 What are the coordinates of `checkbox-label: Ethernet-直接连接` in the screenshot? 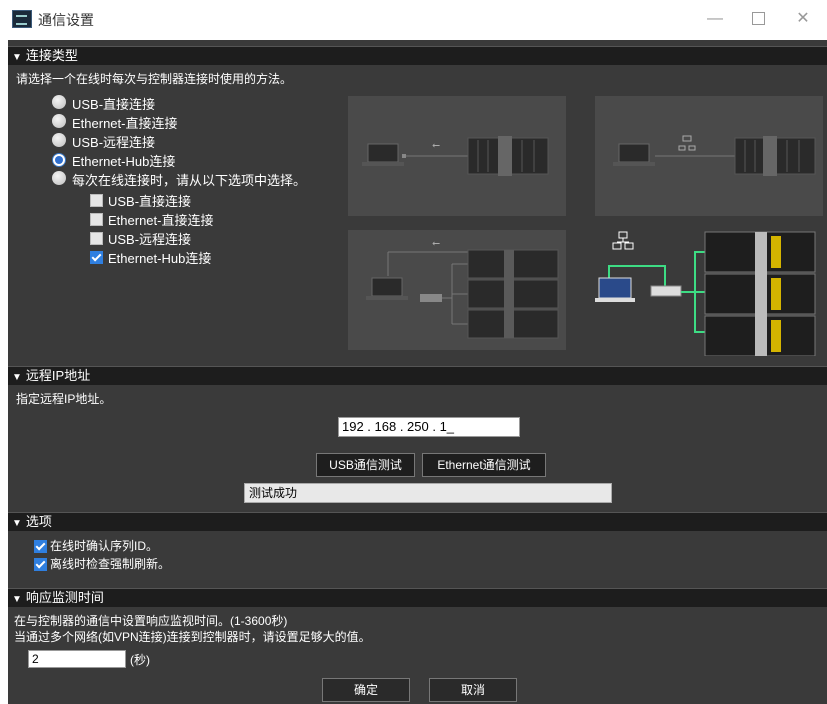 It's located at (161, 220).